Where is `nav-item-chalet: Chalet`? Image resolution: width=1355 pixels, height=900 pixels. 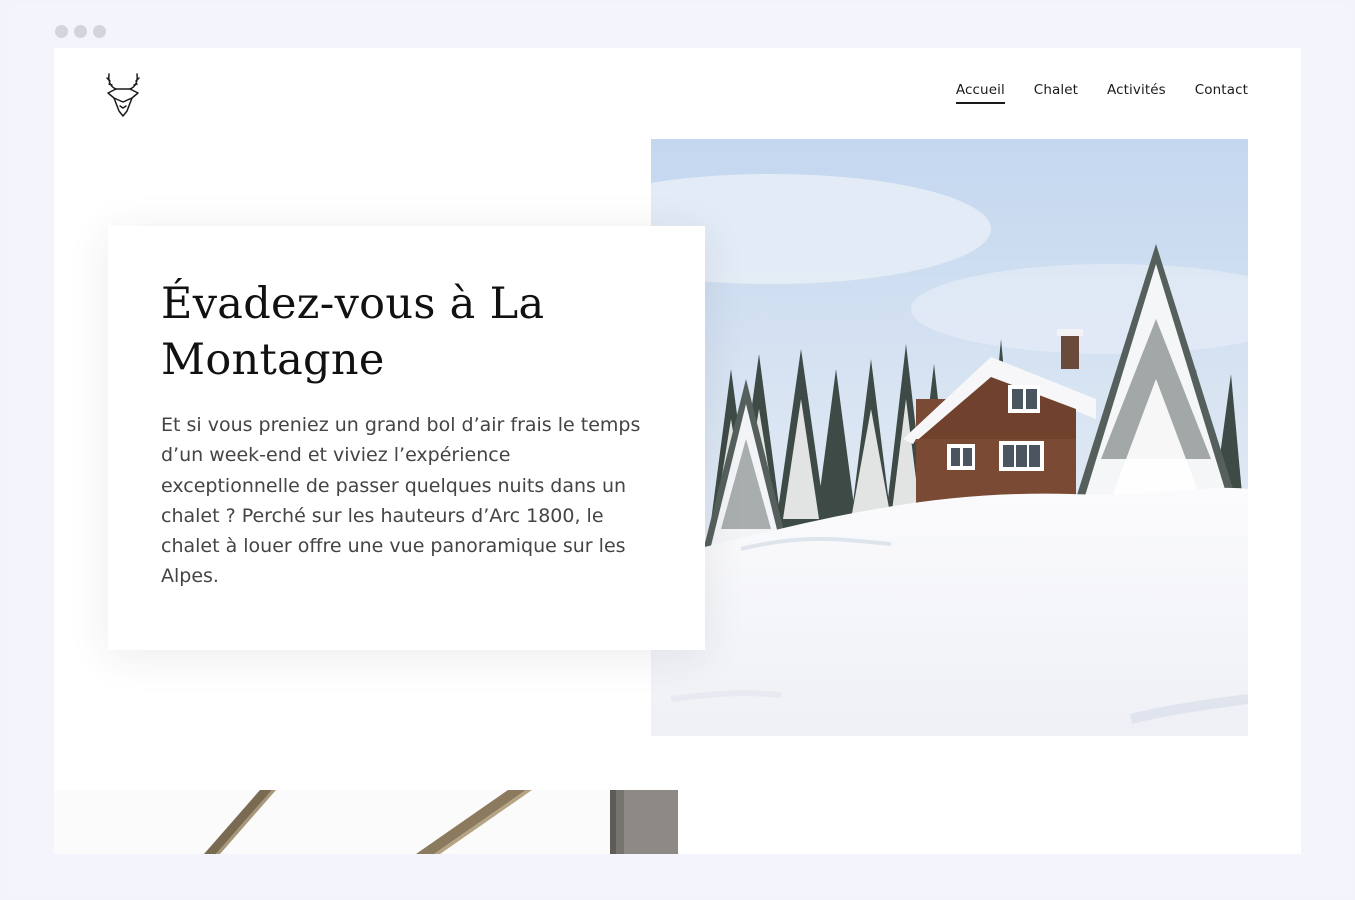 nav-item-chalet: Chalet is located at coordinates (1056, 93).